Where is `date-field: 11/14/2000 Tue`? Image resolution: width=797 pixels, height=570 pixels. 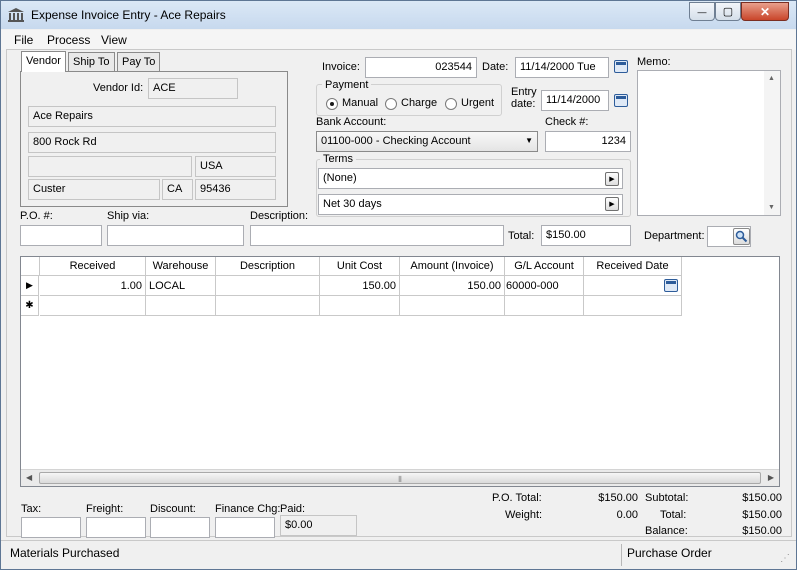
date-field: 11/14/2000 Tue is located at coordinates (562, 67).